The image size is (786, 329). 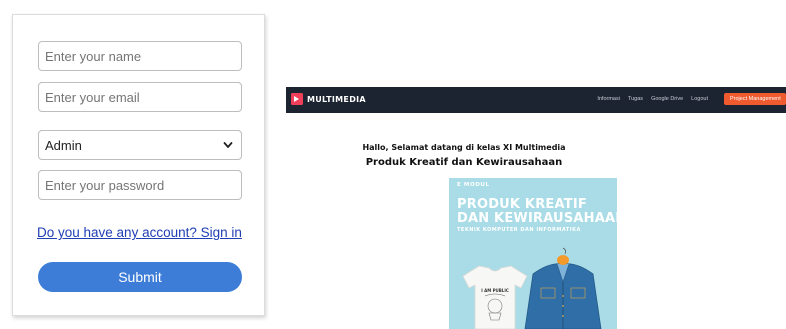 What do you see at coordinates (297, 99) in the screenshot?
I see `brand-logo-icon` at bounding box center [297, 99].